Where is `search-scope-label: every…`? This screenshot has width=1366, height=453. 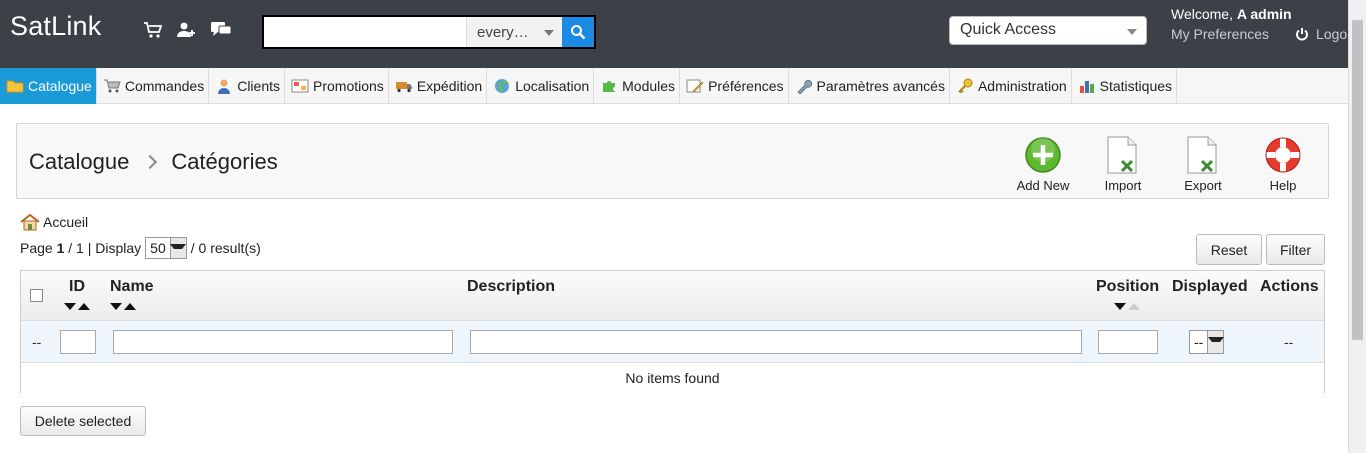
search-scope-label: every… is located at coordinates (503, 32).